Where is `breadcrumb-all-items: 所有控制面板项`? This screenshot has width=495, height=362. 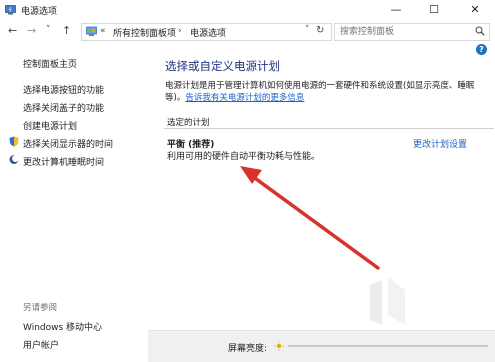
breadcrumb-all-items: 所有控制面板项 is located at coordinates (144, 32).